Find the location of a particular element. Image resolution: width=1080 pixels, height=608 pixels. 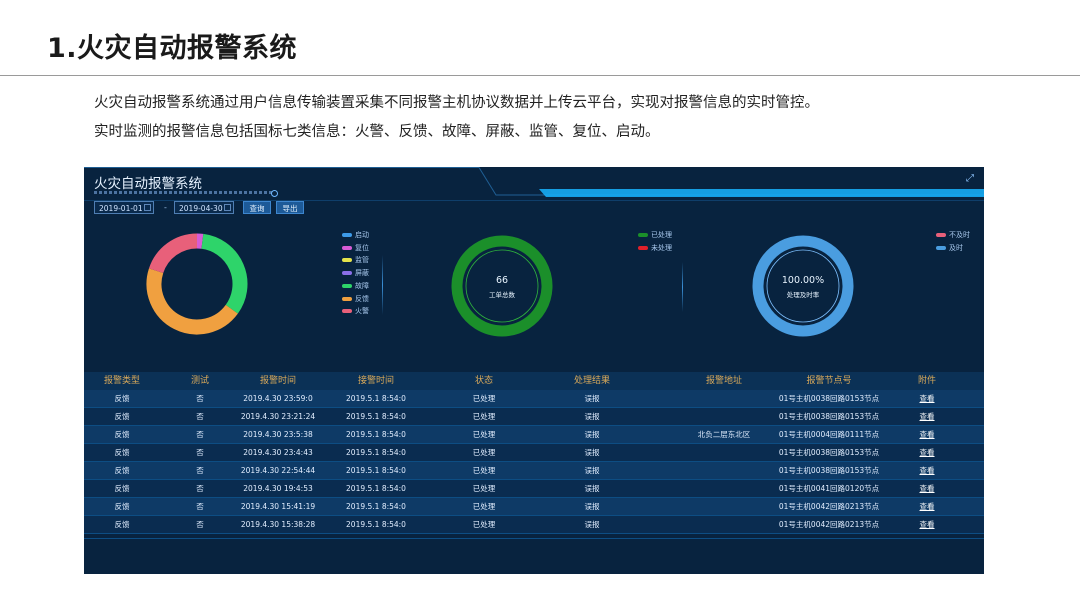

column-header: 处理结果 is located at coordinates (592, 381).